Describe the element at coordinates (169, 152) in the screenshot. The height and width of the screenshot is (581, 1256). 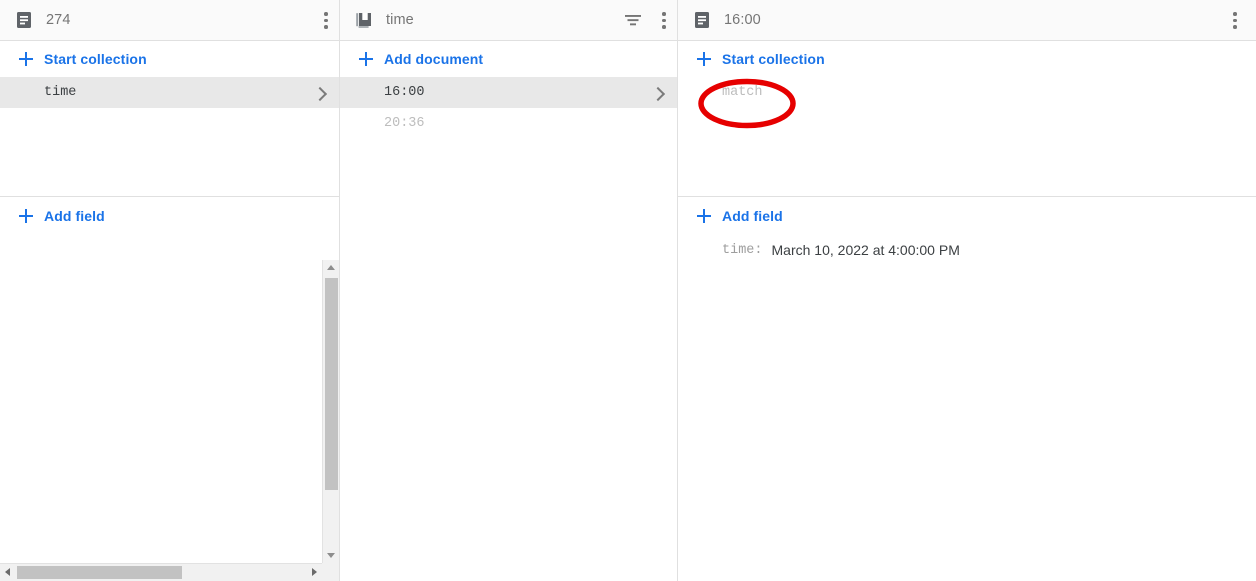
I see `collection-list-empty-space` at that location.